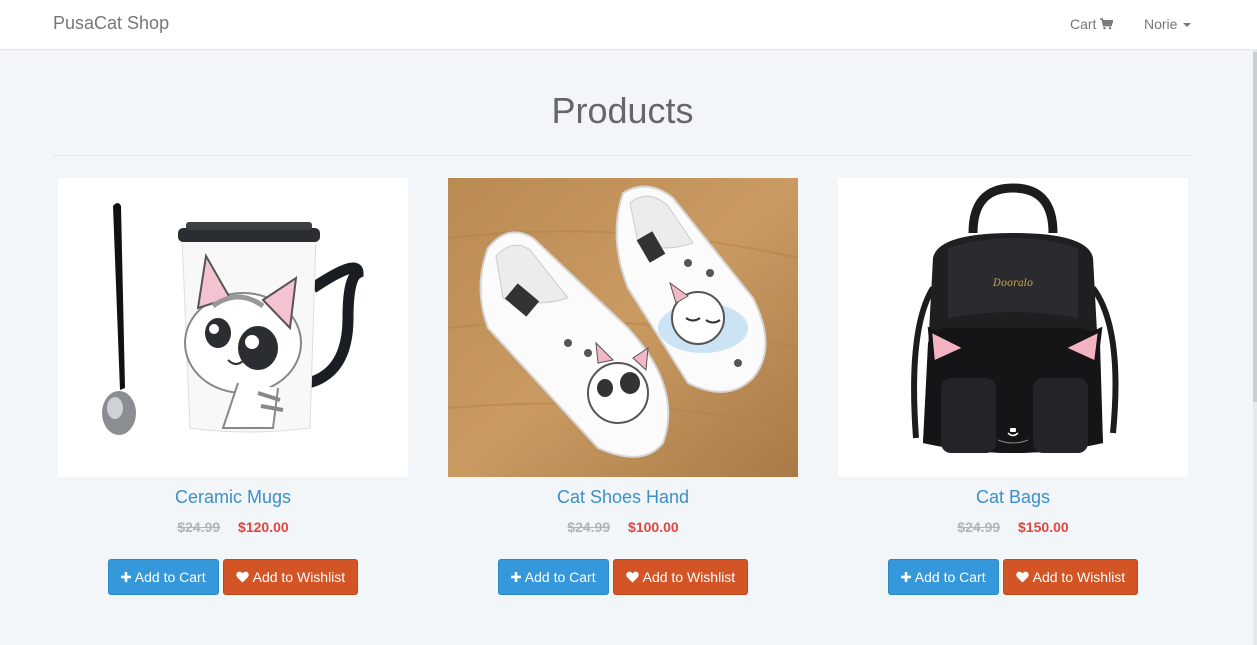  I want to click on product-price: $24.99 $150.00, so click(1013, 527).